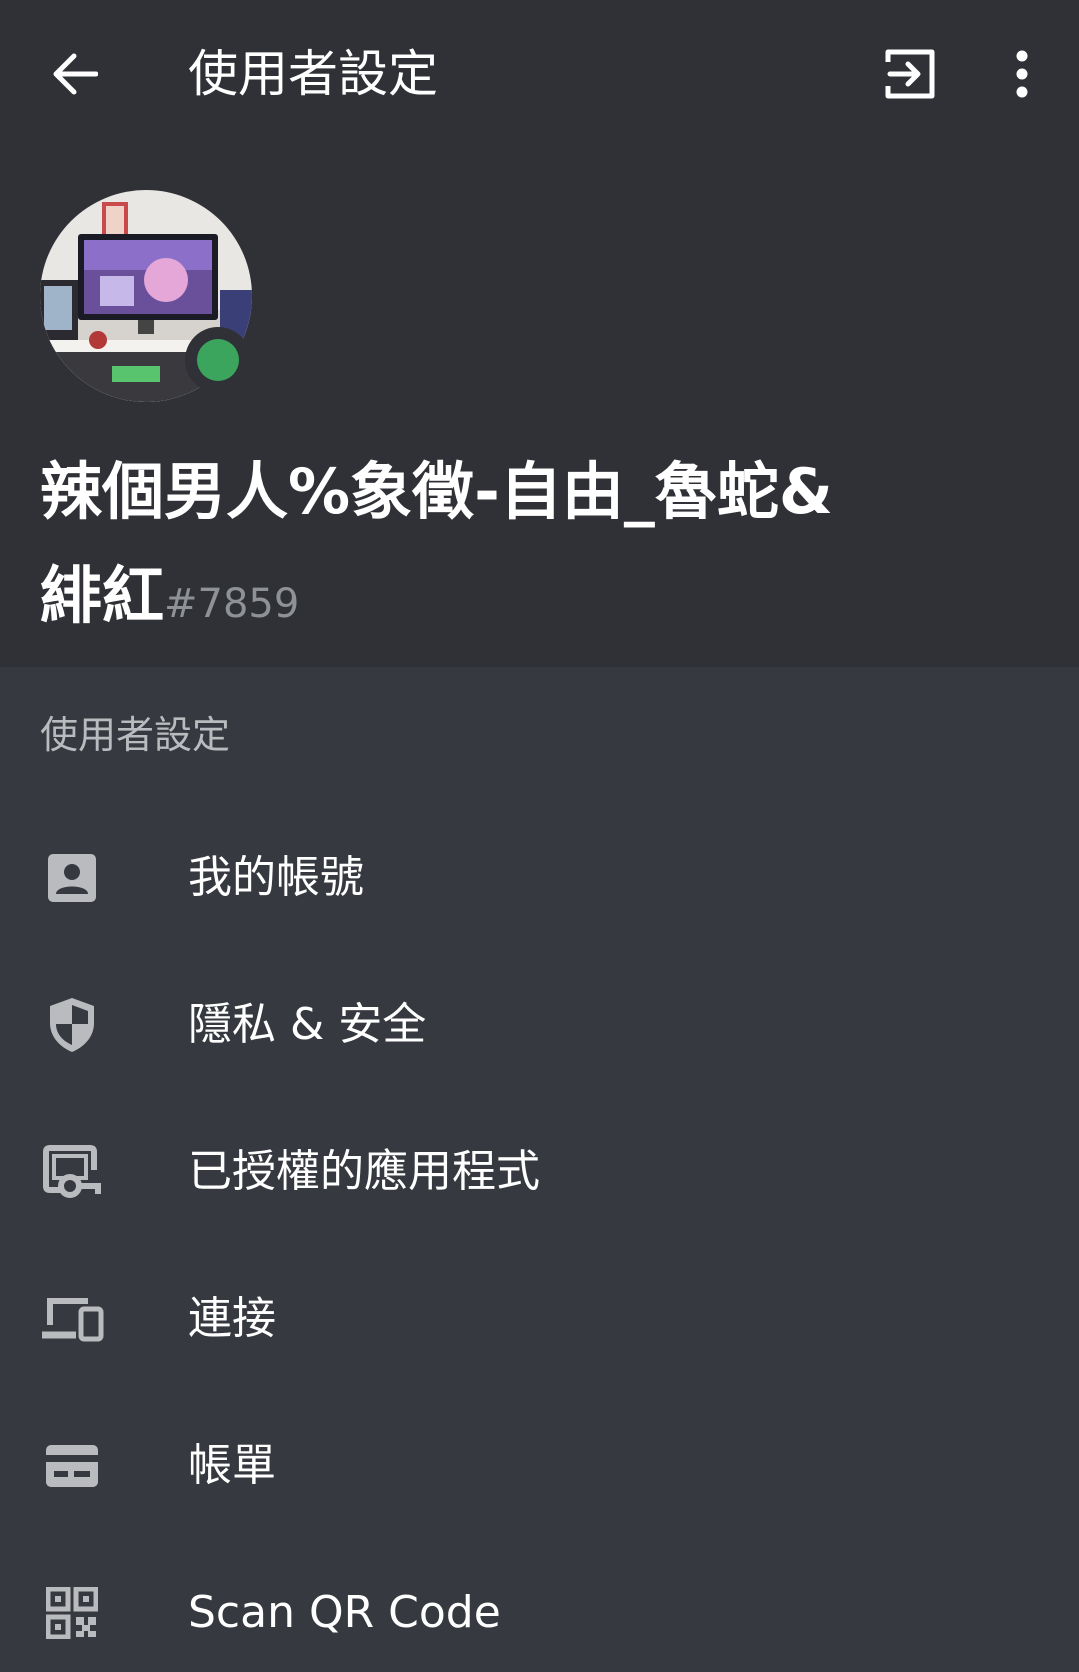 This screenshot has height=1672, width=1079. Describe the element at coordinates (72, 1466) in the screenshot. I see `credit-card-icon` at that location.